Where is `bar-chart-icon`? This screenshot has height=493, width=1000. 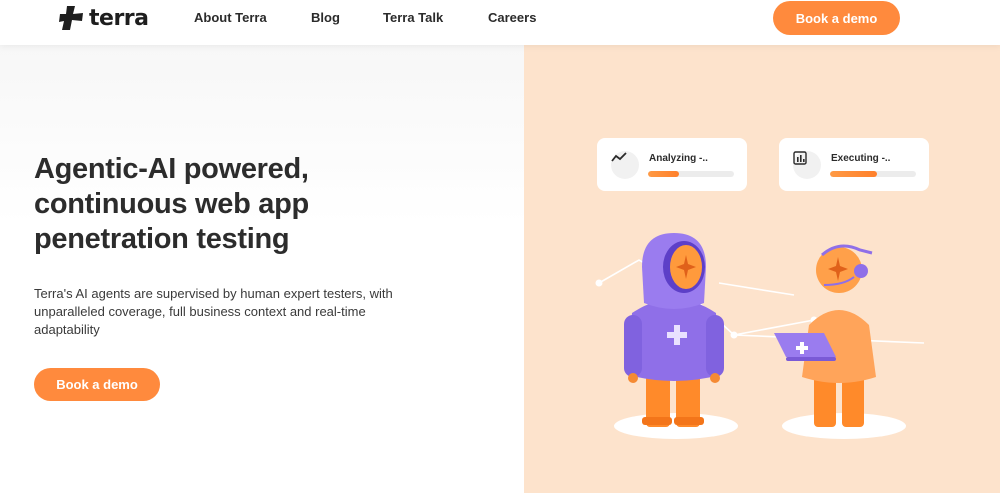
bar-chart-icon is located at coordinates (807, 165).